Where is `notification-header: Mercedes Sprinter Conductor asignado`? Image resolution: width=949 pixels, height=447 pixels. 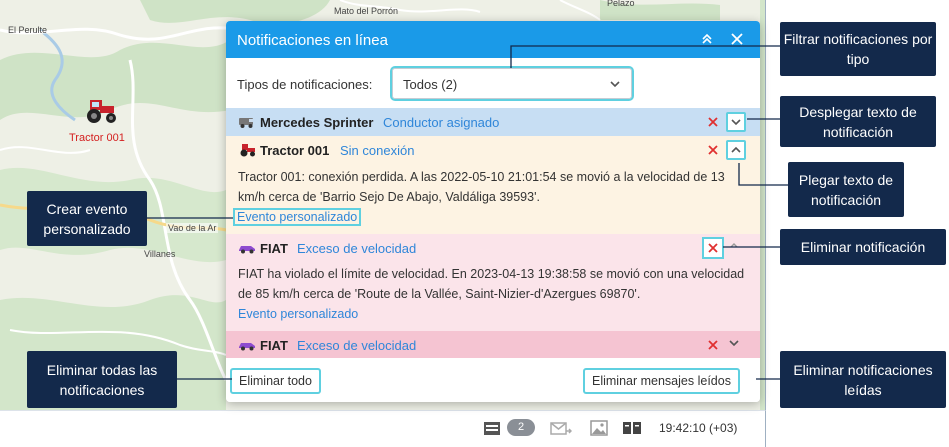 notification-header: Mercedes Sprinter Conductor asignado is located at coordinates (493, 122).